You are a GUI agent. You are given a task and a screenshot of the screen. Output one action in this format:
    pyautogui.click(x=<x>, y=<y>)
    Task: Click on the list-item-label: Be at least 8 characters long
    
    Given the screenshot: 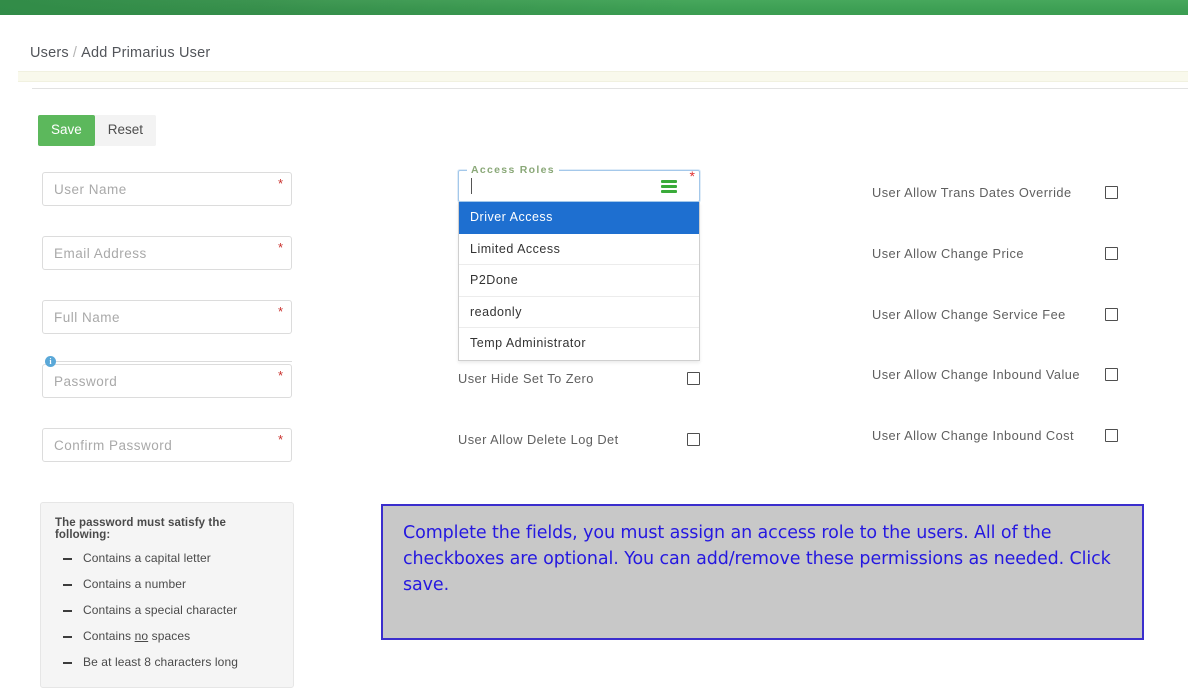 What is the action you would take?
    pyautogui.click(x=160, y=662)
    